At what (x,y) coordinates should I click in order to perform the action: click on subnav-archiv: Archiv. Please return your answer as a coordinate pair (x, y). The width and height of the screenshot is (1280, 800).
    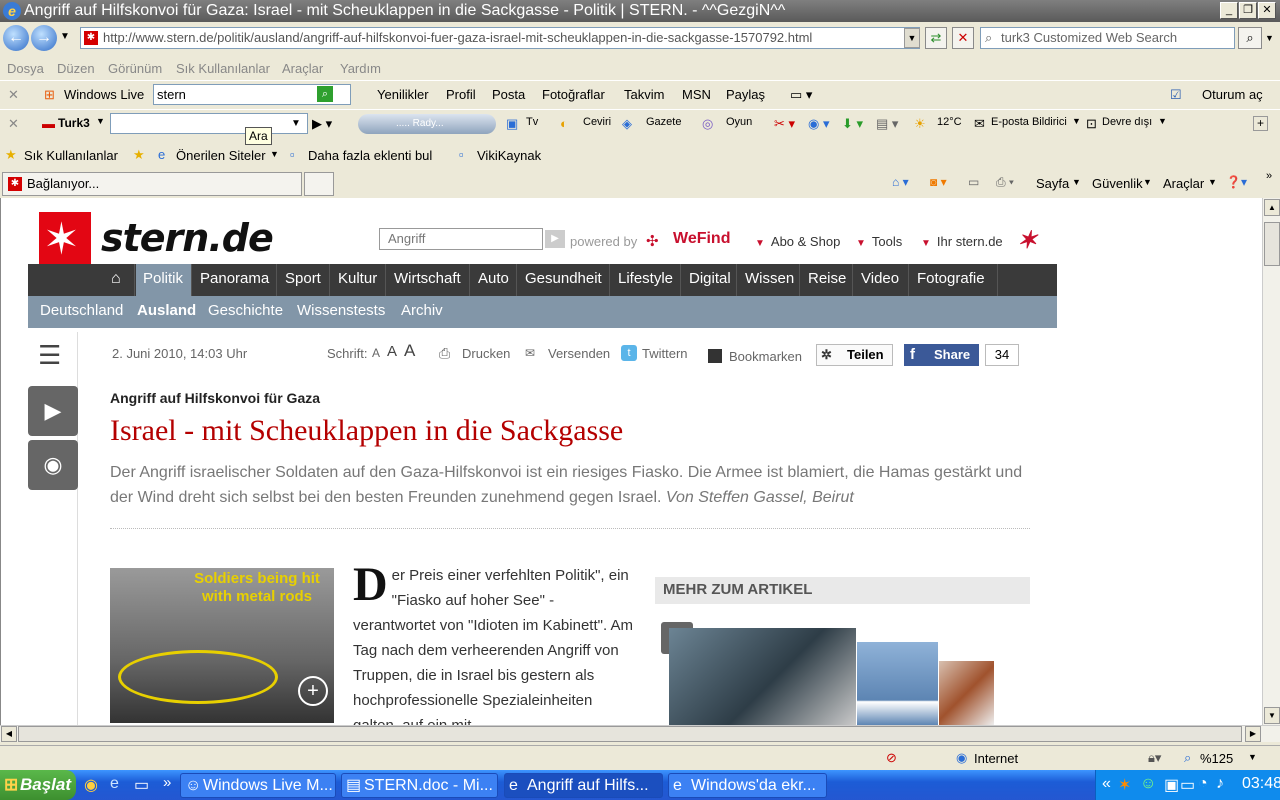
    Looking at the image, I should click on (422, 310).